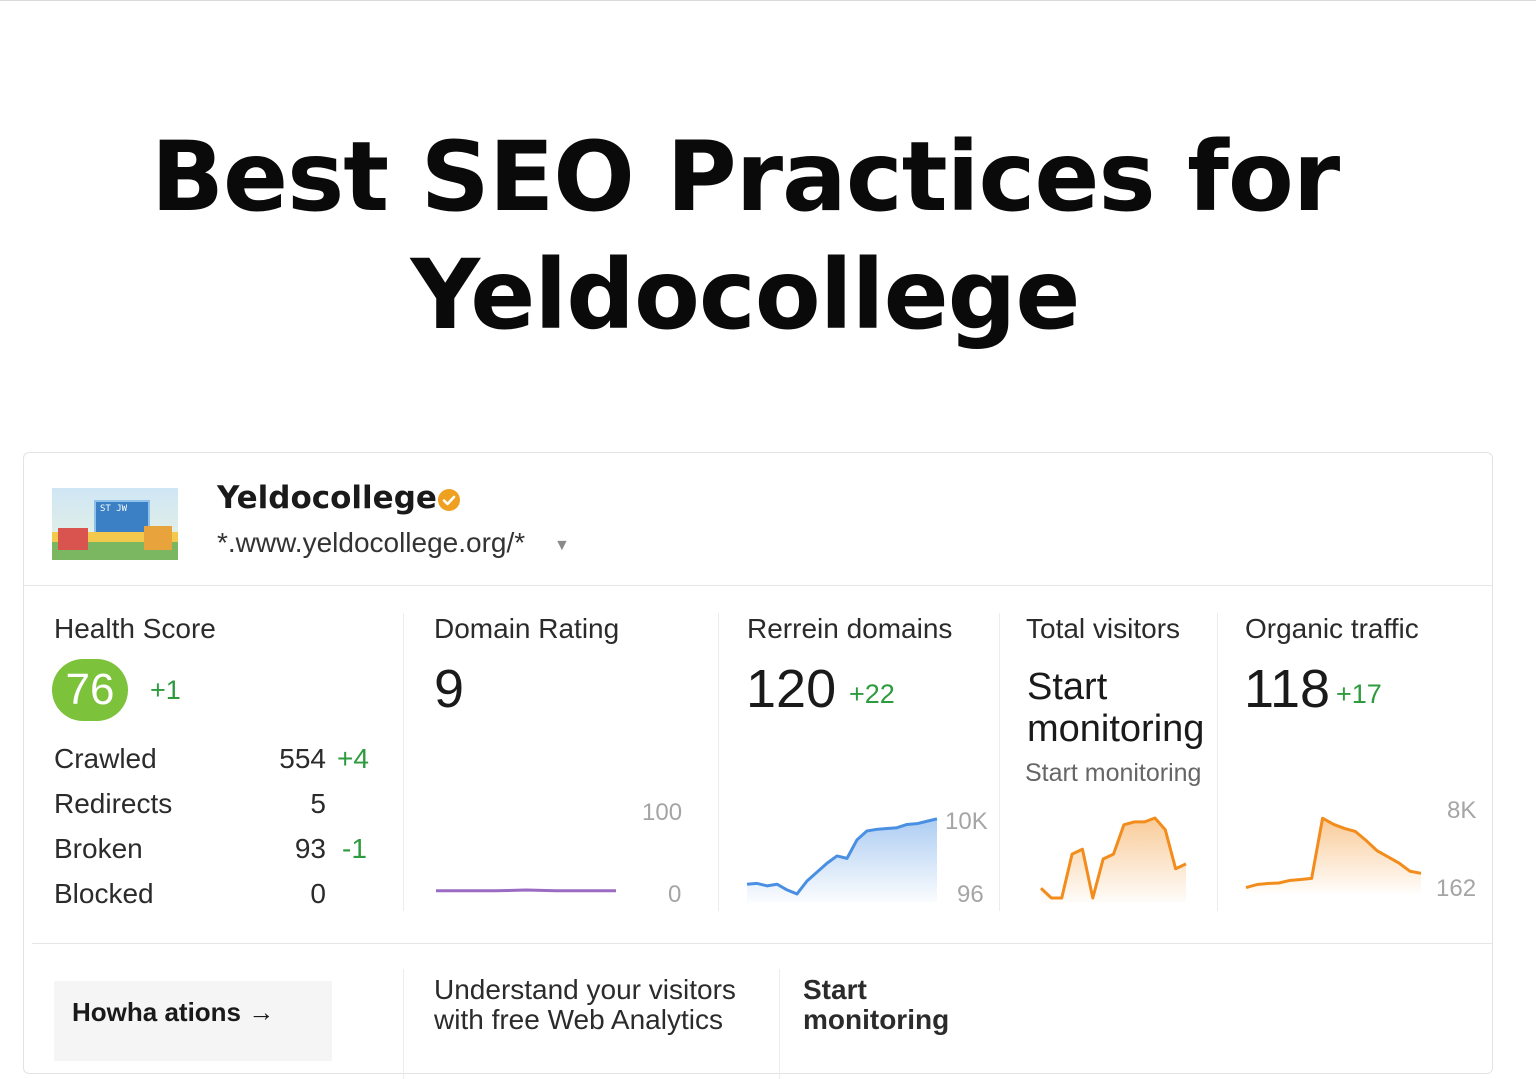 The width and height of the screenshot is (1536, 1079). I want to click on referring-domains-value: 120, so click(791, 689).